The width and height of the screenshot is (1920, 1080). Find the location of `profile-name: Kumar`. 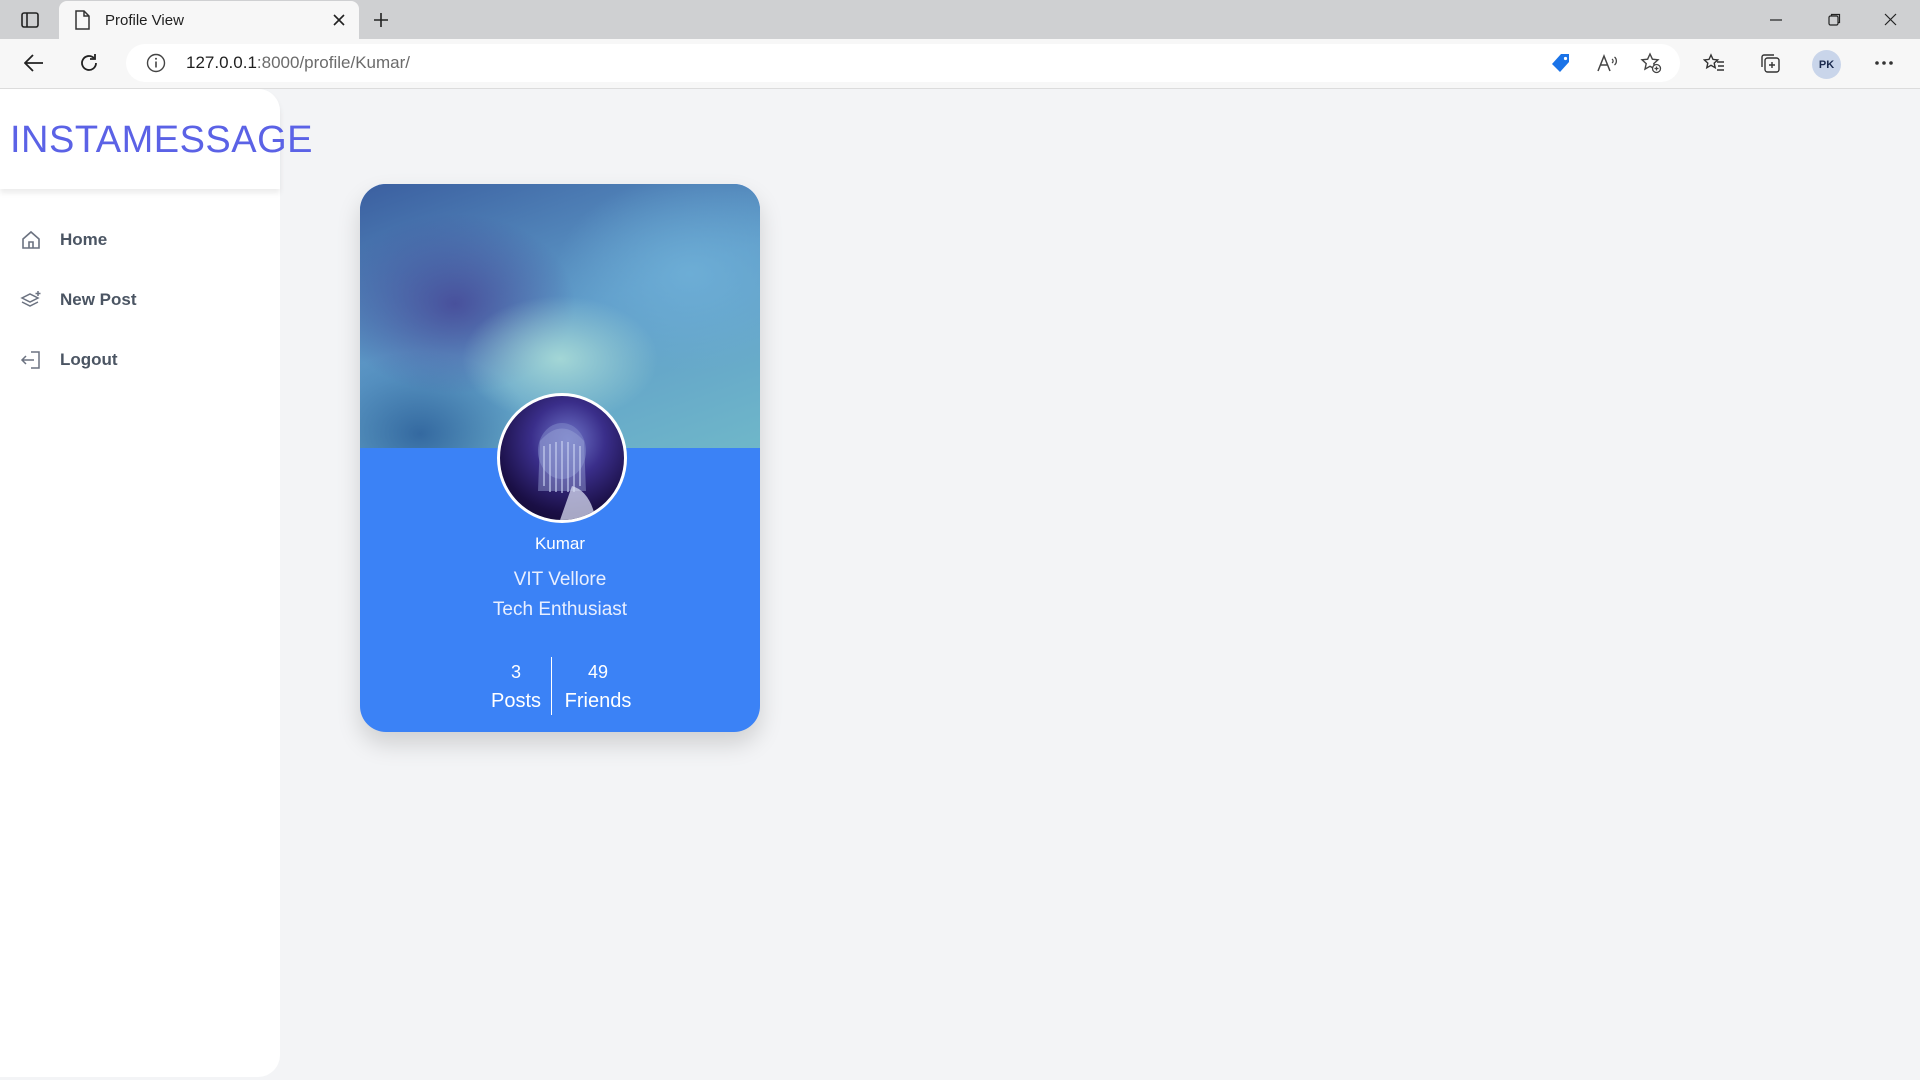

profile-name: Kumar is located at coordinates (560, 543).